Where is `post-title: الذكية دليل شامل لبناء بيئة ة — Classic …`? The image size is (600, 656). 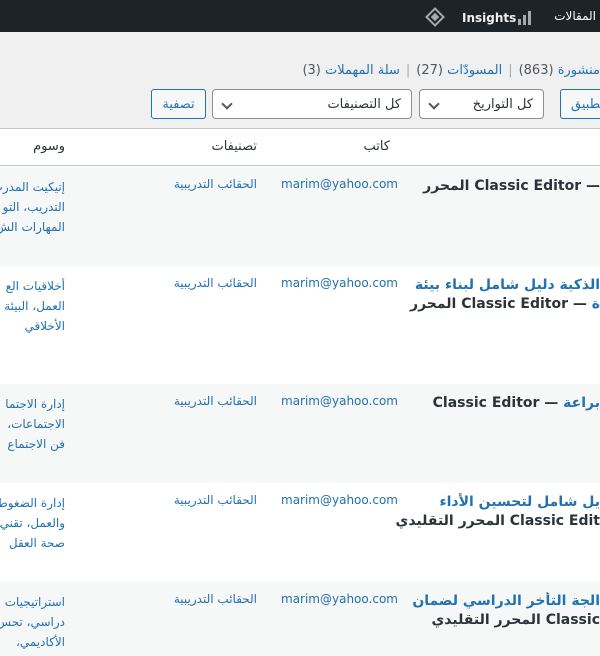
post-title: الذكية دليل شامل لبناء بيئة ة — Classic … is located at coordinates (492, 295).